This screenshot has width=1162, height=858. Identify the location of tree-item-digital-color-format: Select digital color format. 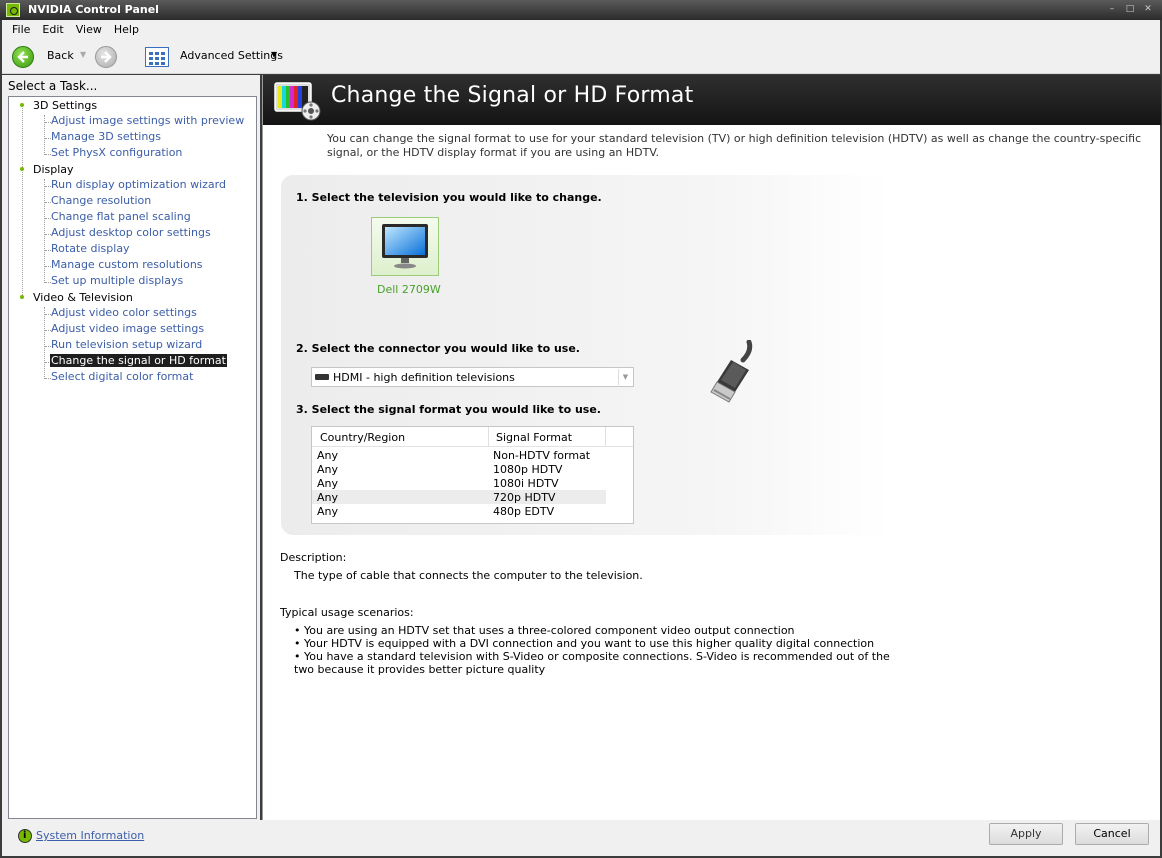
(122, 376).